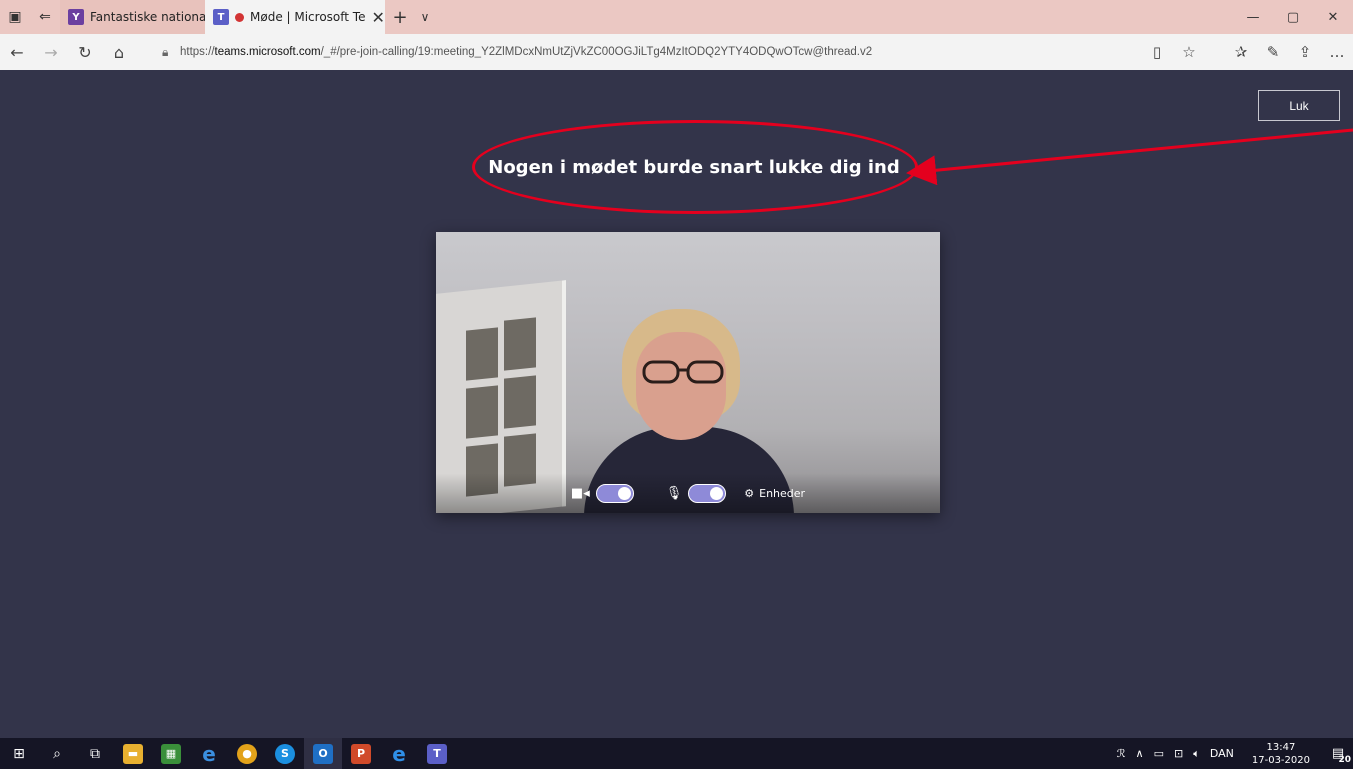 This screenshot has height=769, width=1353. I want to click on lock-icon: 🔒︎, so click(165, 51).